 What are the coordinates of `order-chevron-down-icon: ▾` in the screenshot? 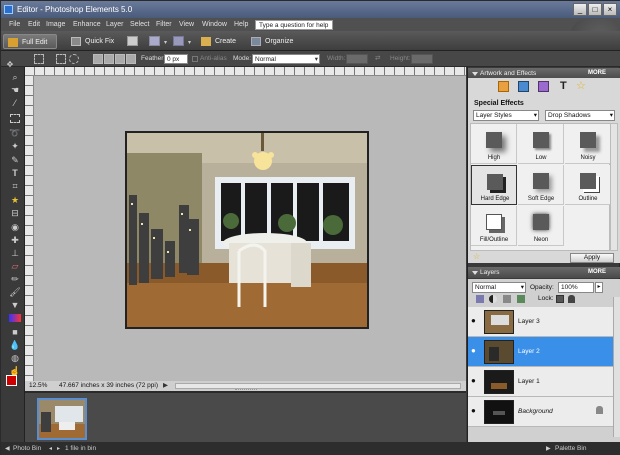 It's located at (189, 42).